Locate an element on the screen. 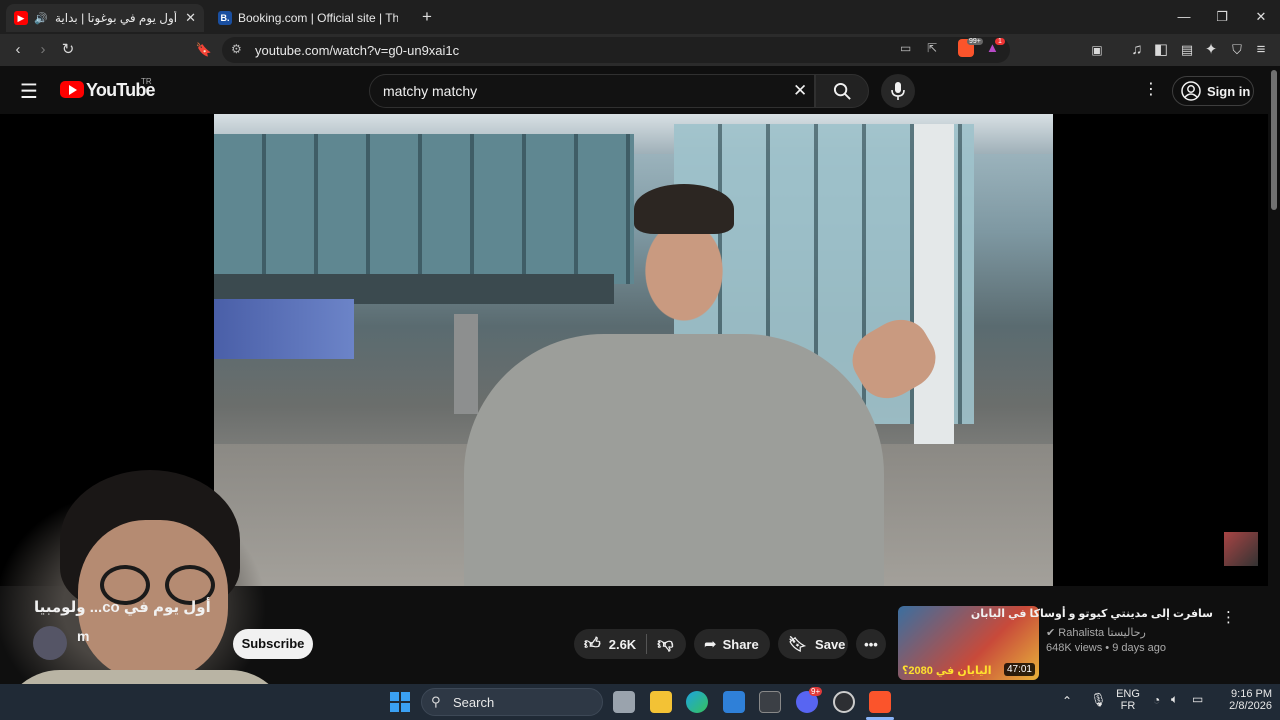  time: 9:16 PM is located at coordinates (1251, 694).